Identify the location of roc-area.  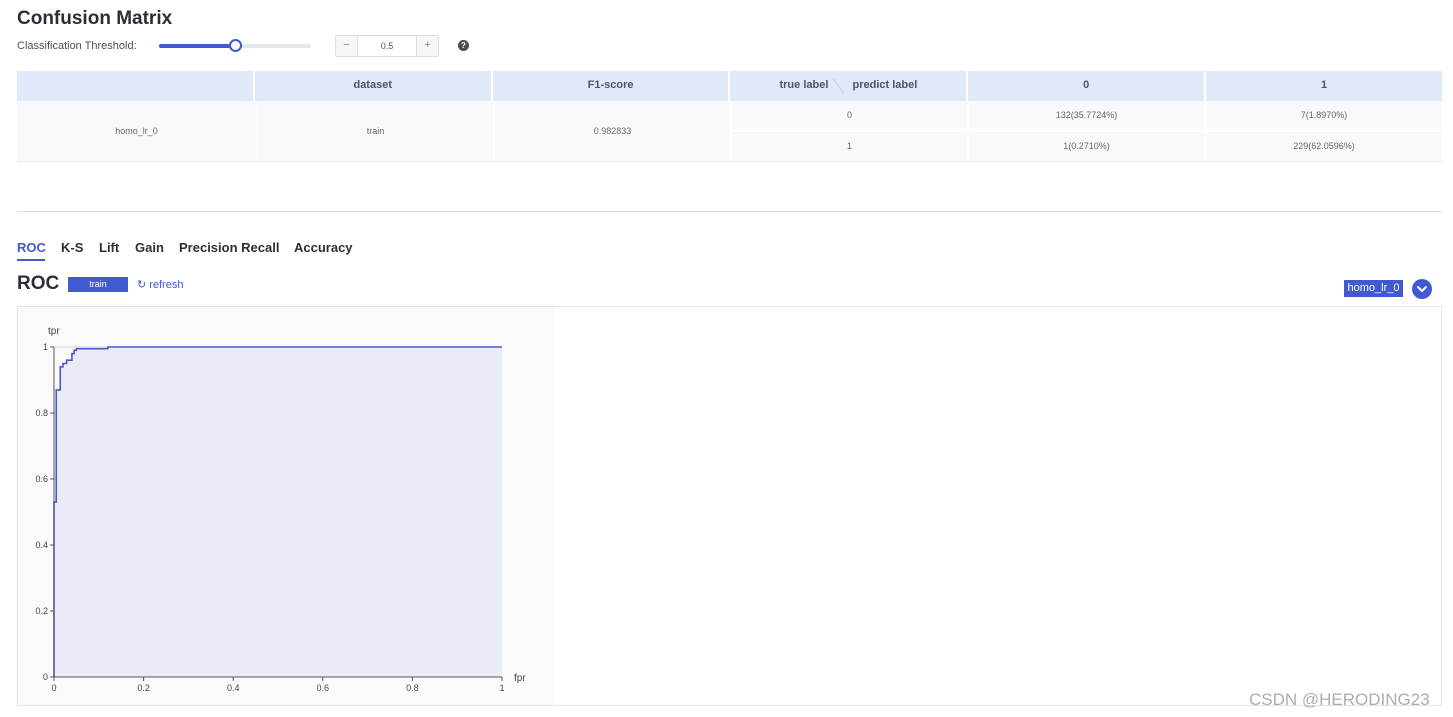
(278, 512).